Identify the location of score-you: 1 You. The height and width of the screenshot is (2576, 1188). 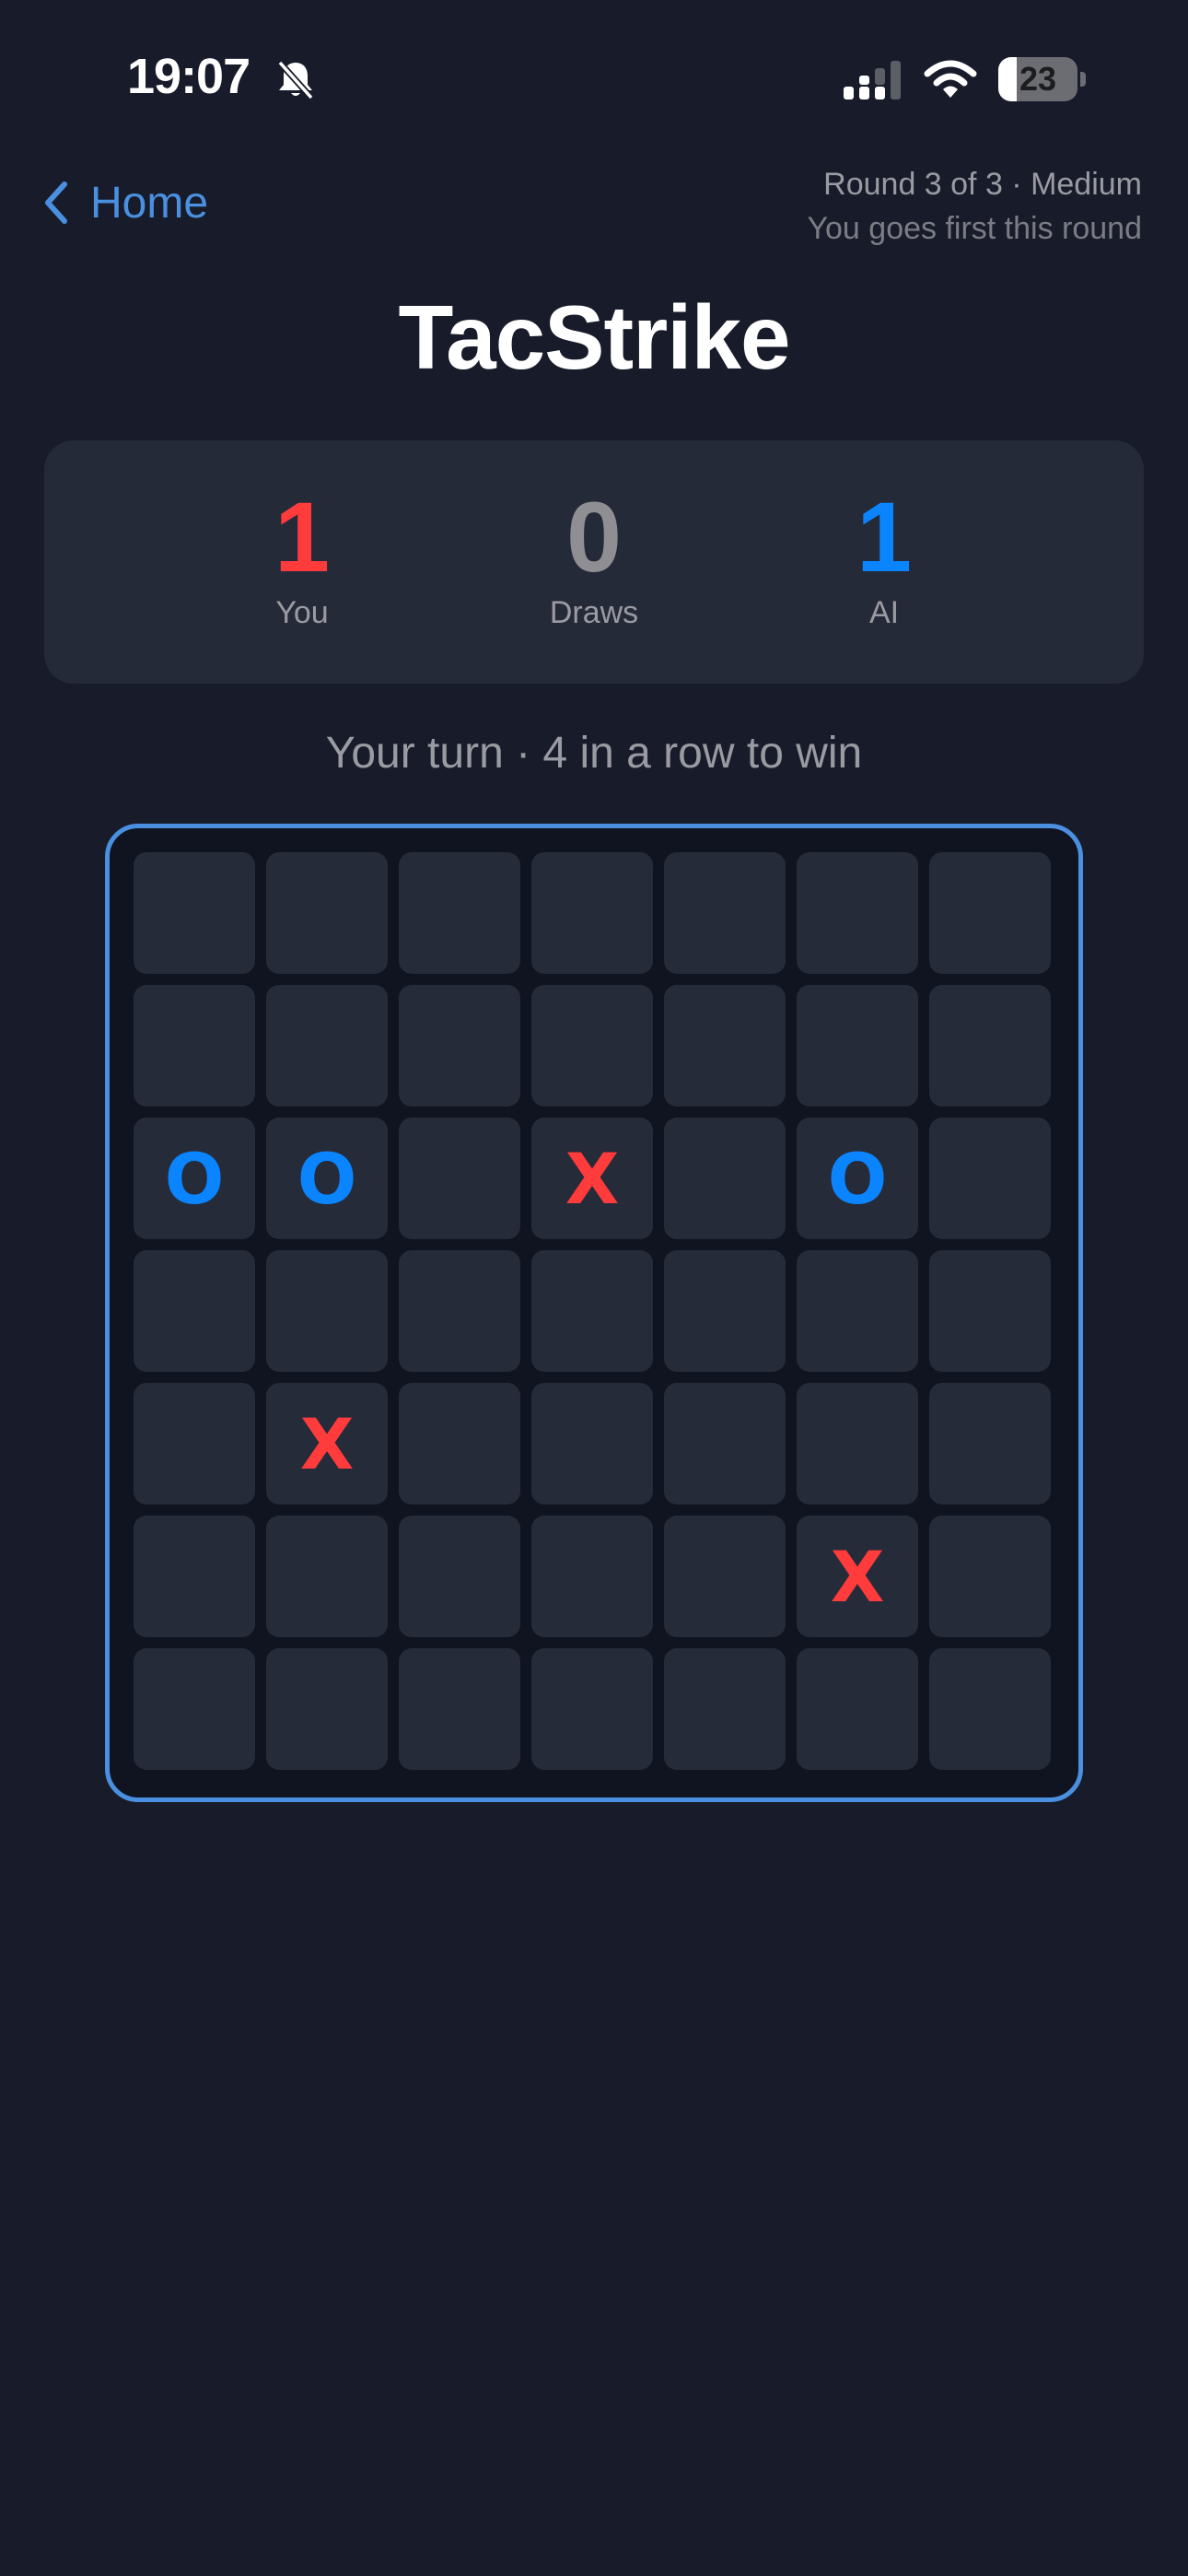
(302, 557).